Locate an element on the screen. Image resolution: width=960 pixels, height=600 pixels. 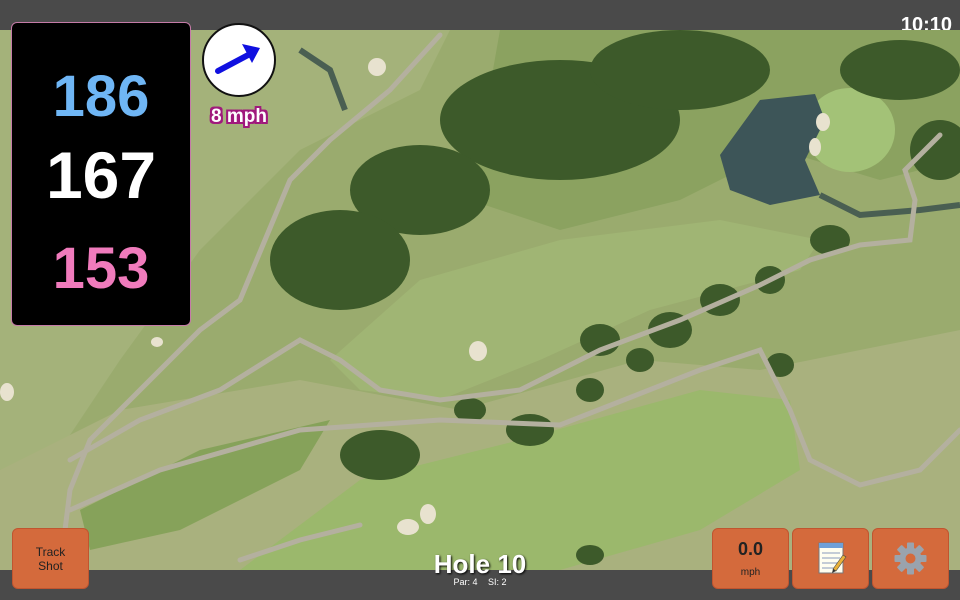
wind-indicator is located at coordinates (239, 60).